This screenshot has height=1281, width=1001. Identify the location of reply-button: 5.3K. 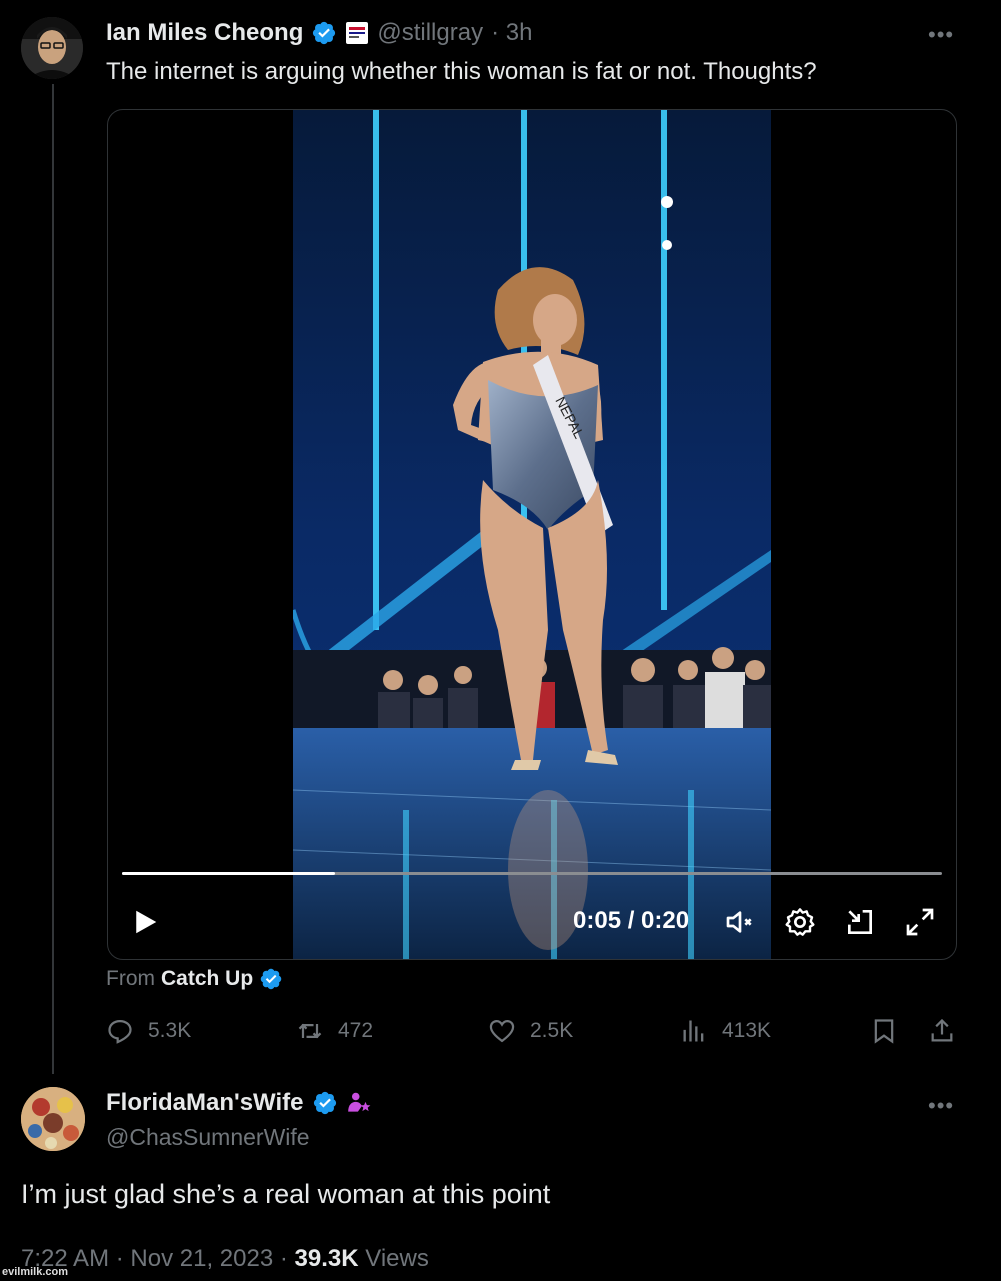
(148, 1031).